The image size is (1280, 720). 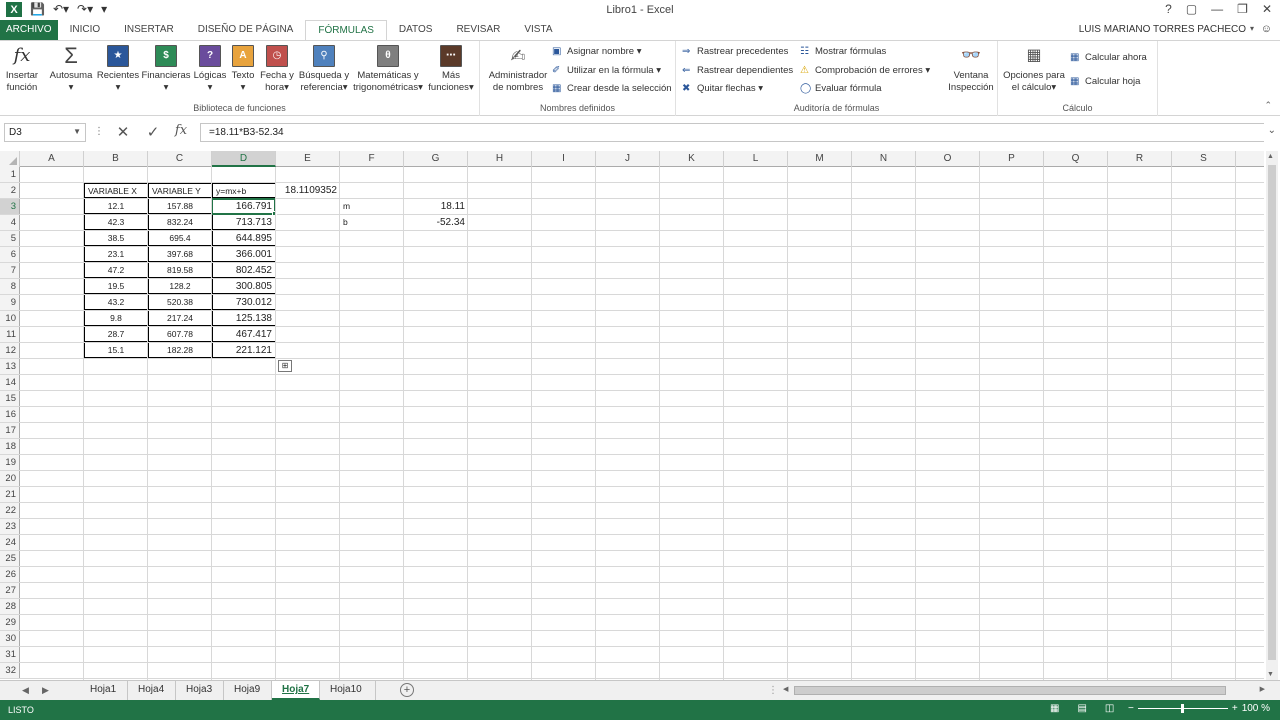 What do you see at coordinates (416, 30) in the screenshot?
I see `tab-datos: DATOS` at bounding box center [416, 30].